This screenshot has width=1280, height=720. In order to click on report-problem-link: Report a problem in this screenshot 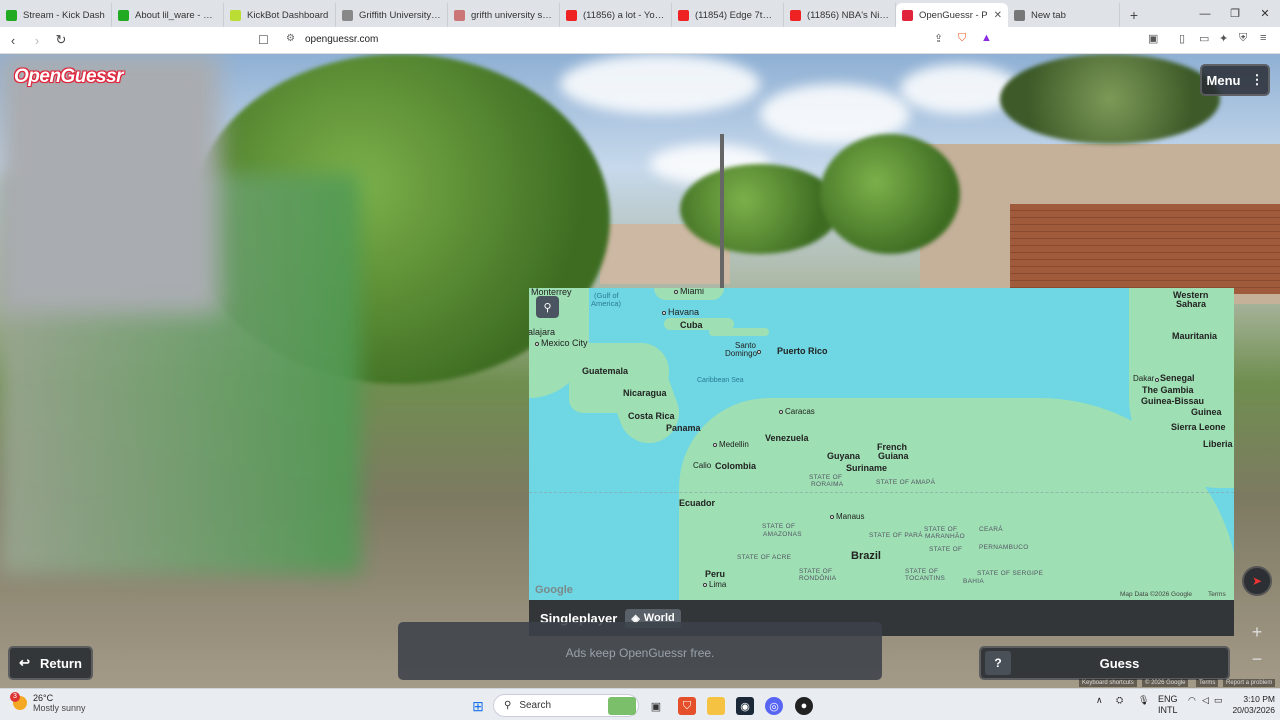, I will do `click(1249, 683)`.